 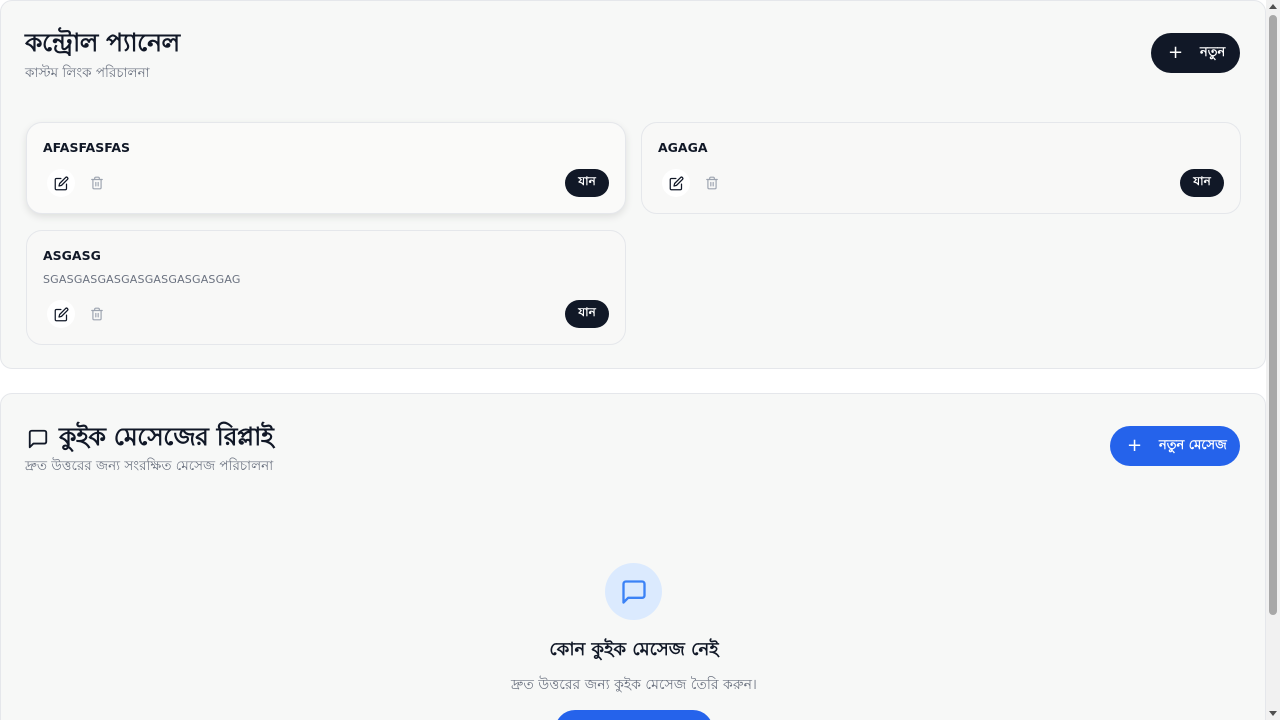 What do you see at coordinates (634, 649) in the screenshot?
I see `empty-state-title: কোন কুইক মেসেজ নেই` at bounding box center [634, 649].